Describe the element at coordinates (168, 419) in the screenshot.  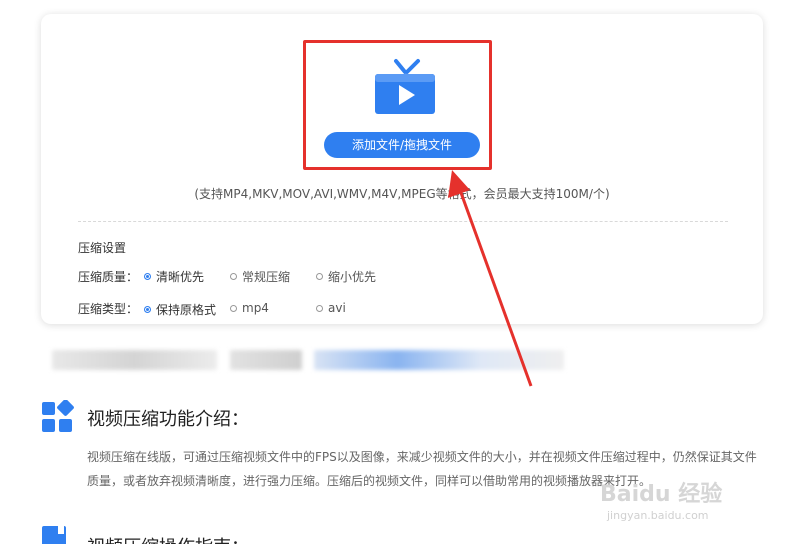
I see `intro-title: 视频压缩功能介绍：` at that location.